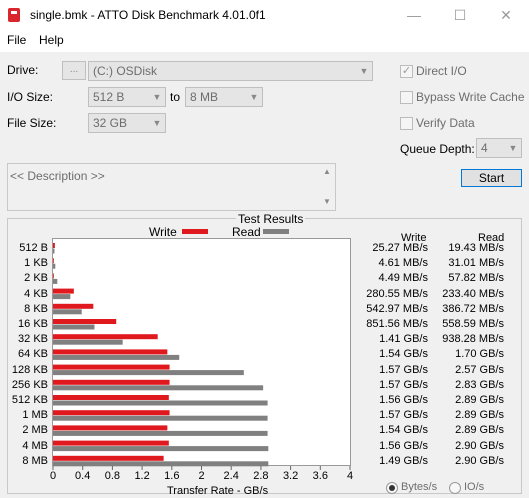 This screenshot has height=498, width=529. Describe the element at coordinates (33, 324) in the screenshot. I see `row-label: 16 KB` at that location.